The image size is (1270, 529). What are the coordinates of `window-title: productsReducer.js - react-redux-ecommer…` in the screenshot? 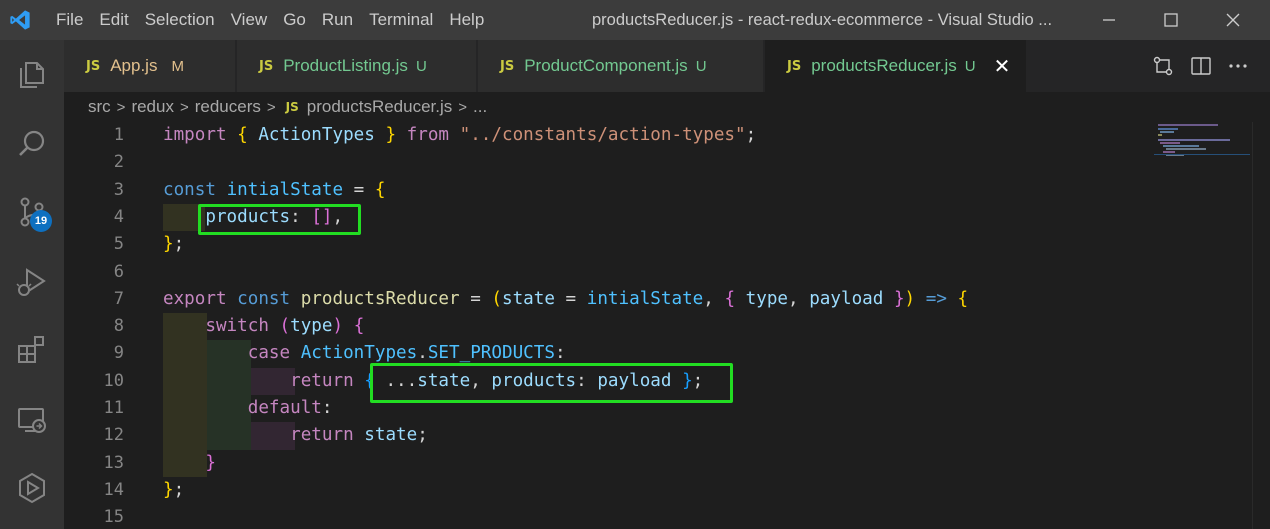 It's located at (822, 20).